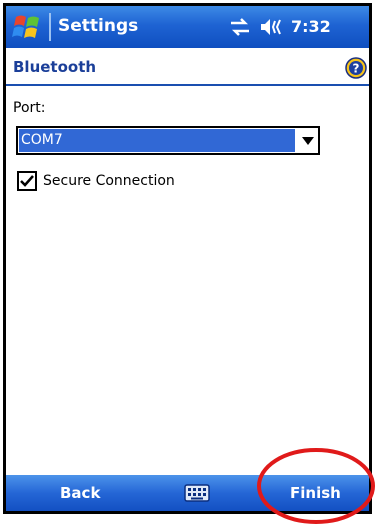  What do you see at coordinates (311, 26) in the screenshot?
I see `clock: 7:32` at bounding box center [311, 26].